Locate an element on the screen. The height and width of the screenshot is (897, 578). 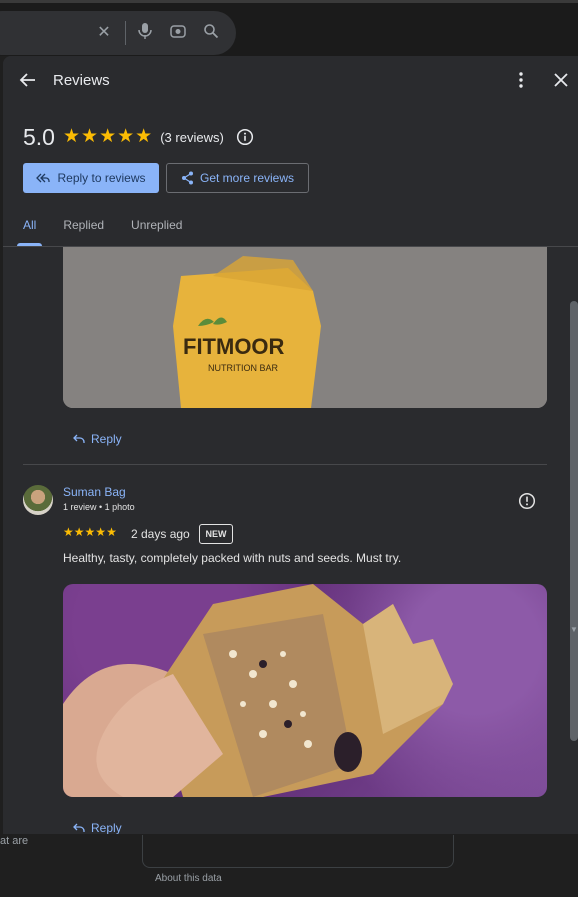
reviewer-meta: 1 review • 1 photo is located at coordinates (99, 507).